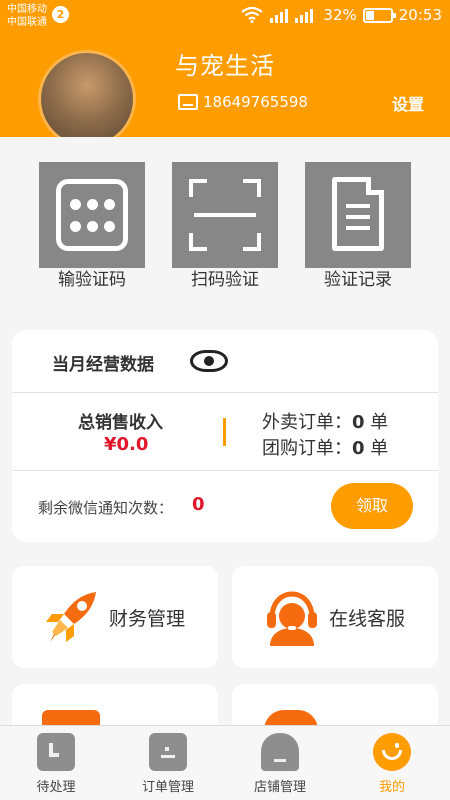 The image size is (450, 800). Describe the element at coordinates (391, 787) in the screenshot. I see `tab-label: 我的` at that location.